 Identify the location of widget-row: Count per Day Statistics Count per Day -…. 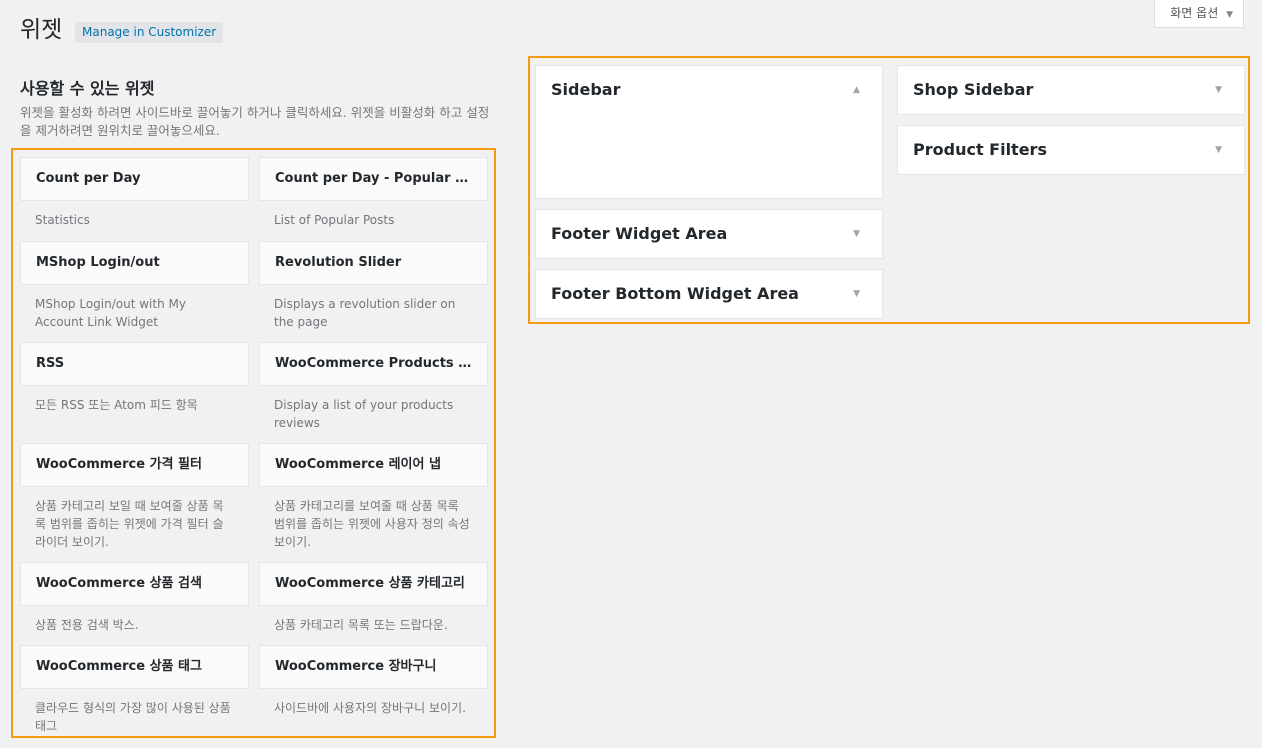
(254, 199).